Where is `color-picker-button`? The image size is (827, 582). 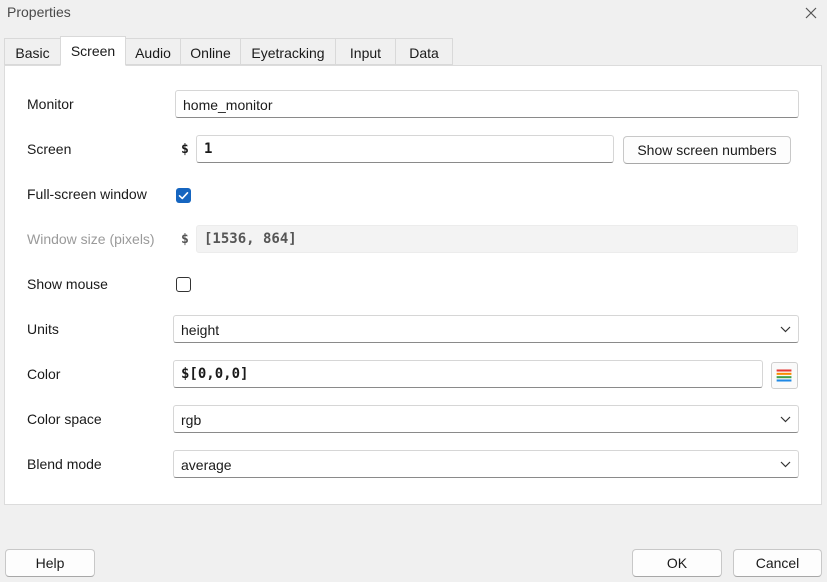 color-picker-button is located at coordinates (784, 375).